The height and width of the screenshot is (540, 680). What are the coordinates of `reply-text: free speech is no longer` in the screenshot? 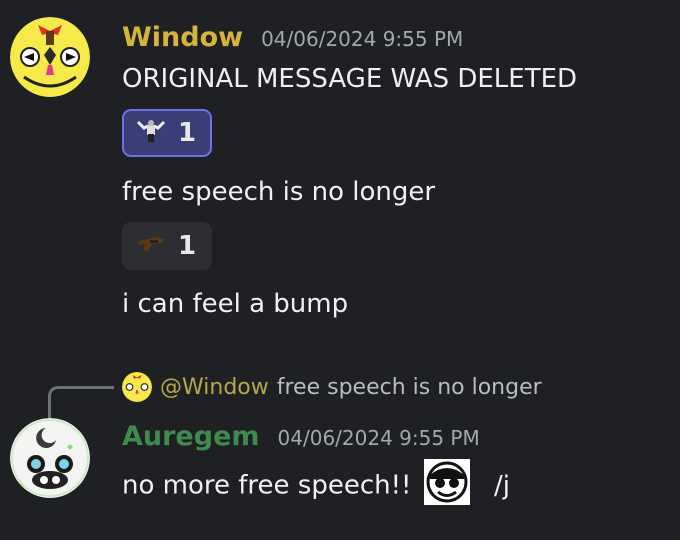 It's located at (409, 387).